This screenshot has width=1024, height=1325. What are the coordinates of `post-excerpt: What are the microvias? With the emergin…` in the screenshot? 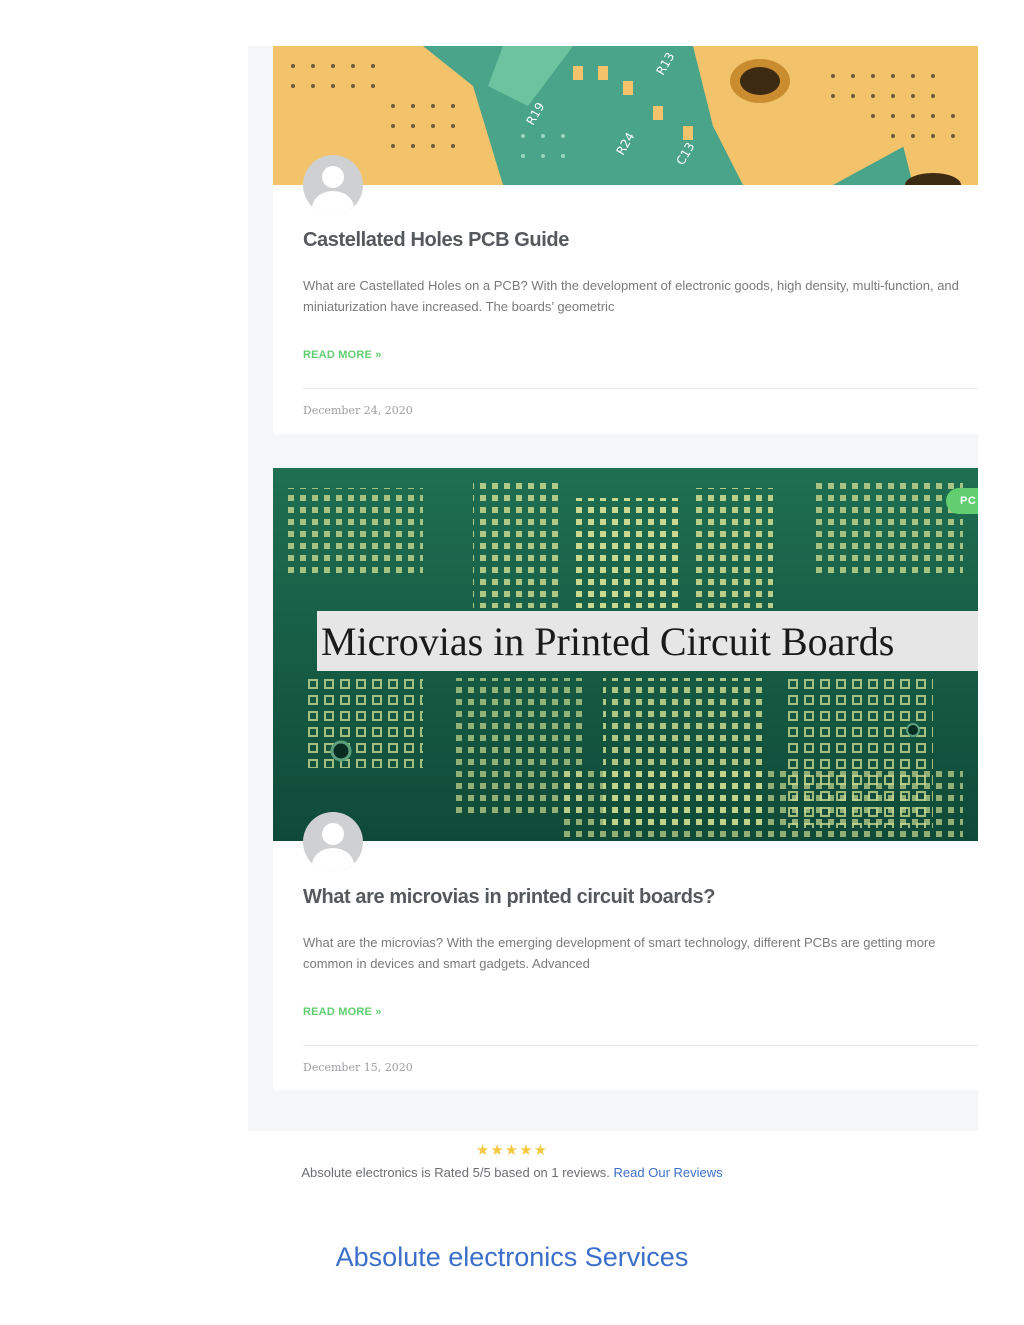 It's located at (619, 953).